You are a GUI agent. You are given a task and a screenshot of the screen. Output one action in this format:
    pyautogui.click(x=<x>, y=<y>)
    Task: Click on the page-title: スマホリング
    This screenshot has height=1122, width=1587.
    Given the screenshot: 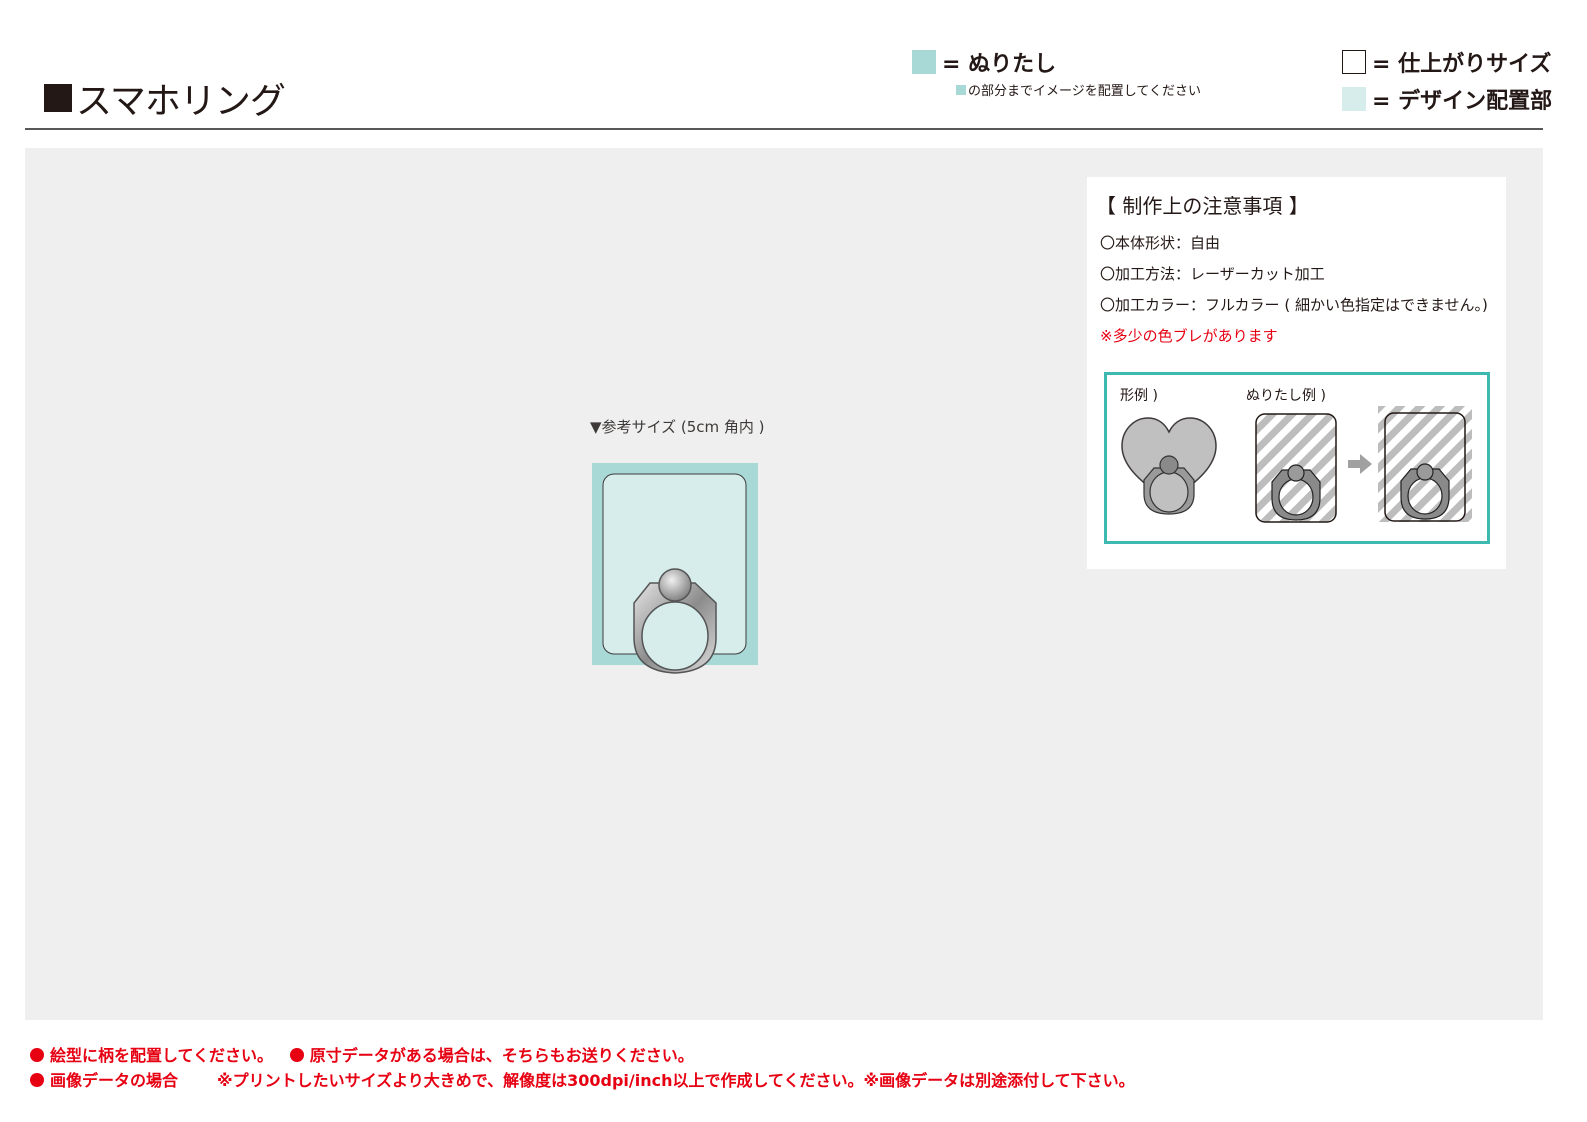 What is the action you would take?
    pyautogui.click(x=165, y=98)
    